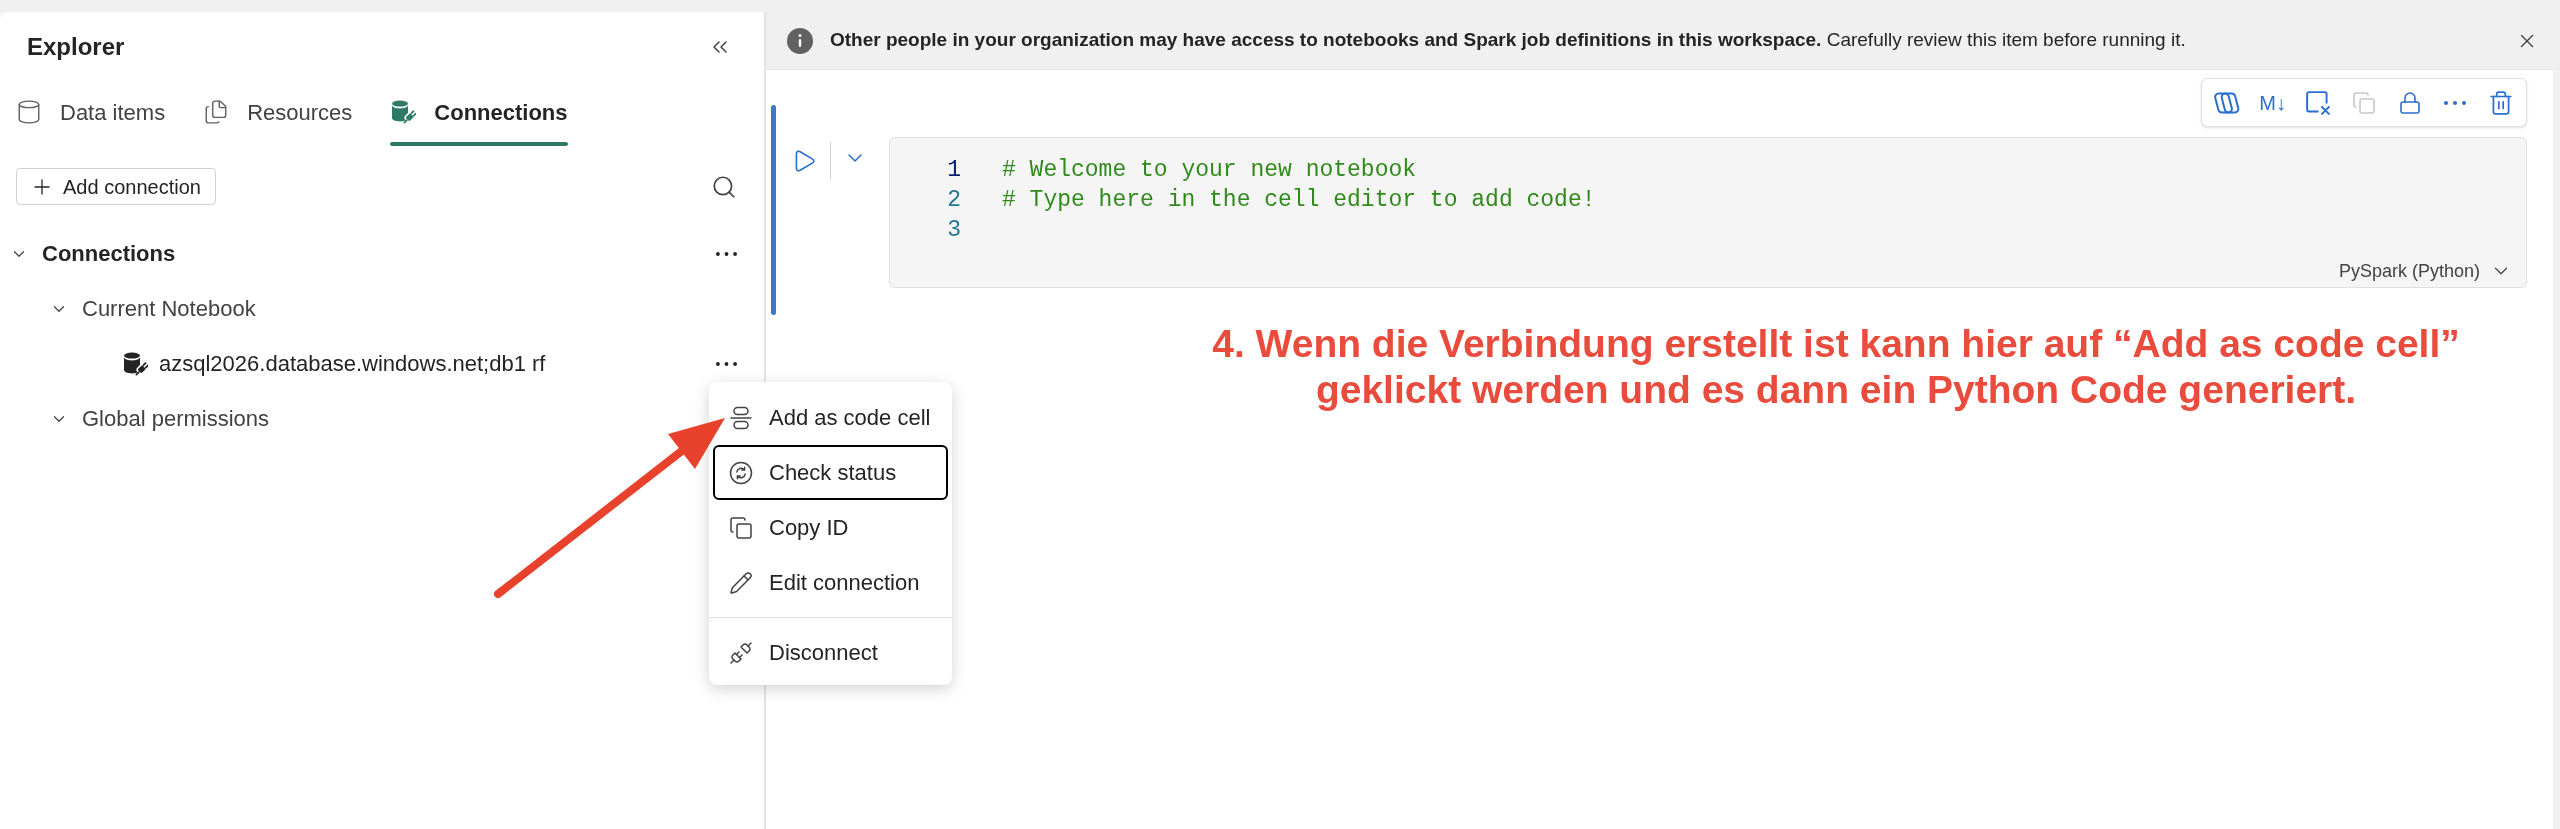 Image resolution: width=2560 pixels, height=829 pixels. What do you see at coordinates (741, 417) in the screenshot?
I see `stacked-cells-icon` at bounding box center [741, 417].